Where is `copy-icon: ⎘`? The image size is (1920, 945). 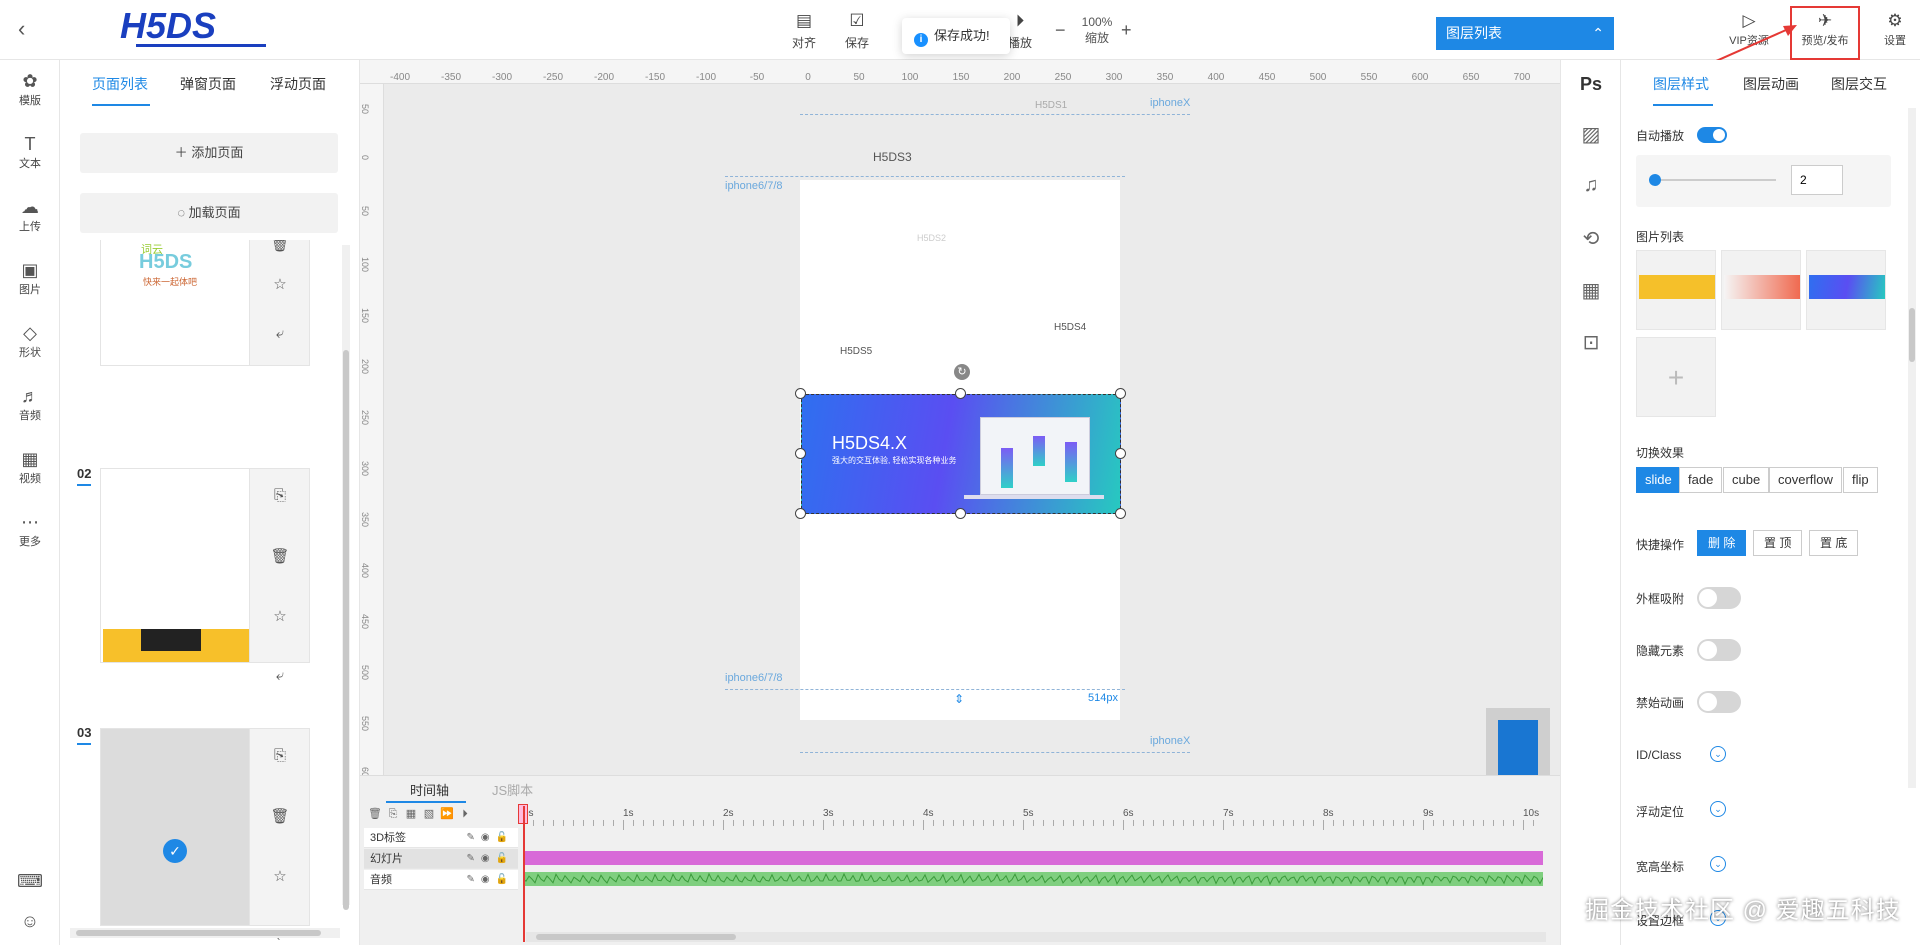 copy-icon: ⎘ is located at coordinates (393, 814).